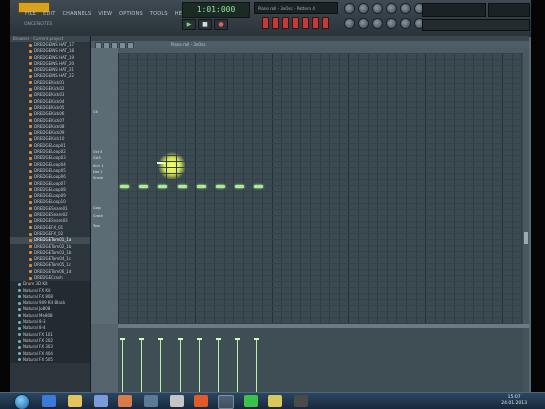 The width and height of the screenshot is (545, 409). Describe the element at coordinates (275, 401) in the screenshot. I see `folder-icon` at that location.